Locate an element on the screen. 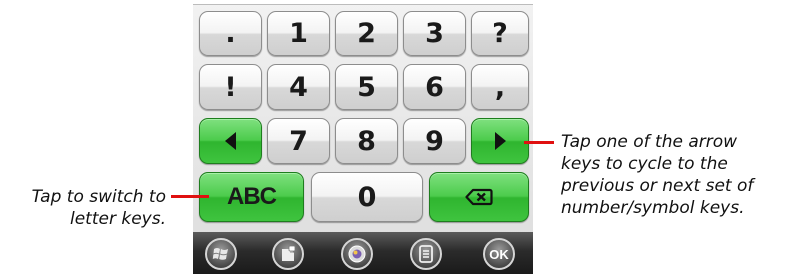  start-icon is located at coordinates (220, 254).